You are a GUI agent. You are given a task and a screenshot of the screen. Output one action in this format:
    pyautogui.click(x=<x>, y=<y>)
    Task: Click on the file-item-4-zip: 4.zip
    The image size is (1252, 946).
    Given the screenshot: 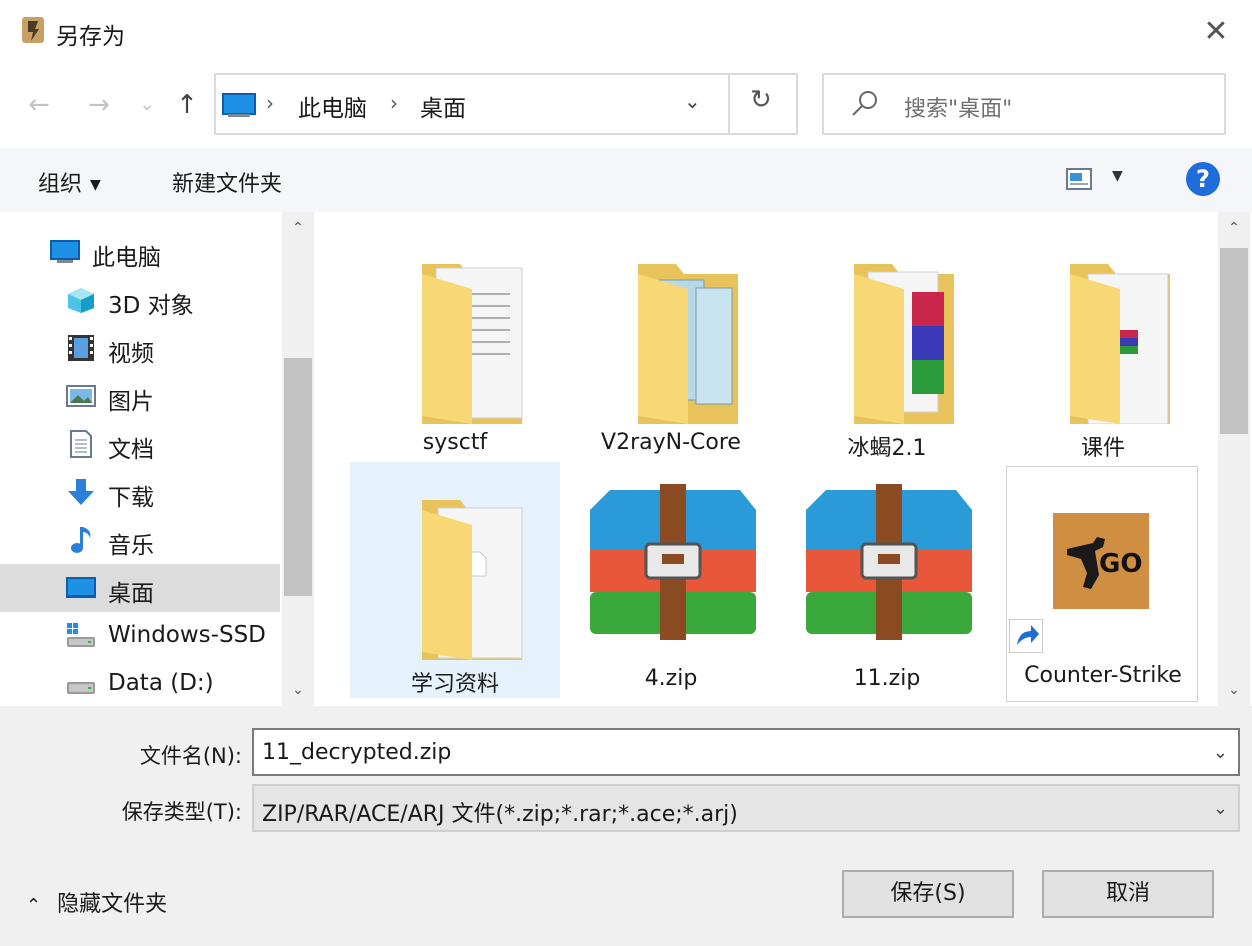 What is the action you would take?
    pyautogui.click(x=671, y=580)
    